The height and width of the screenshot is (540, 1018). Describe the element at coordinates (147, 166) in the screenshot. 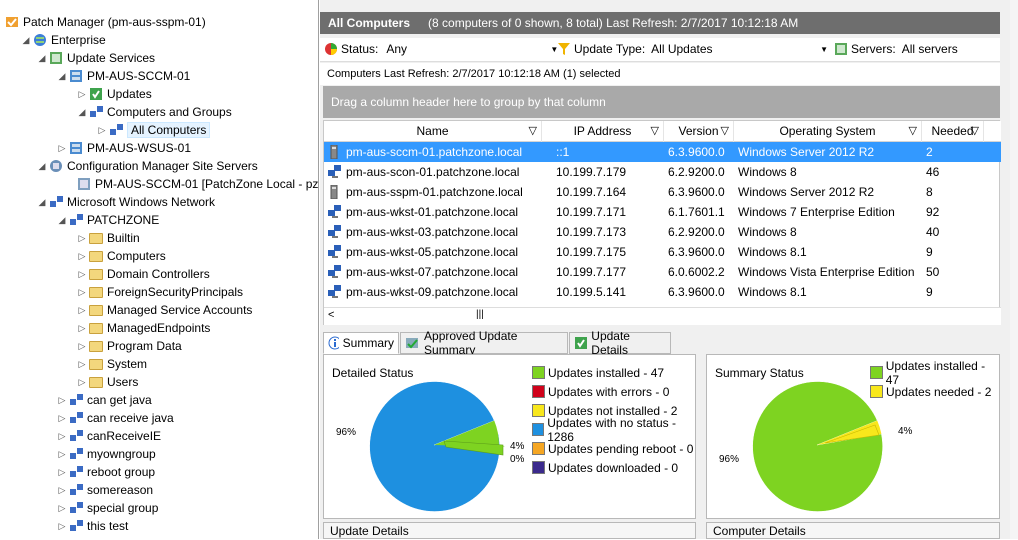

I see `tree-cm-site-servers: ◢ Configuration Manager Site Servers` at that location.